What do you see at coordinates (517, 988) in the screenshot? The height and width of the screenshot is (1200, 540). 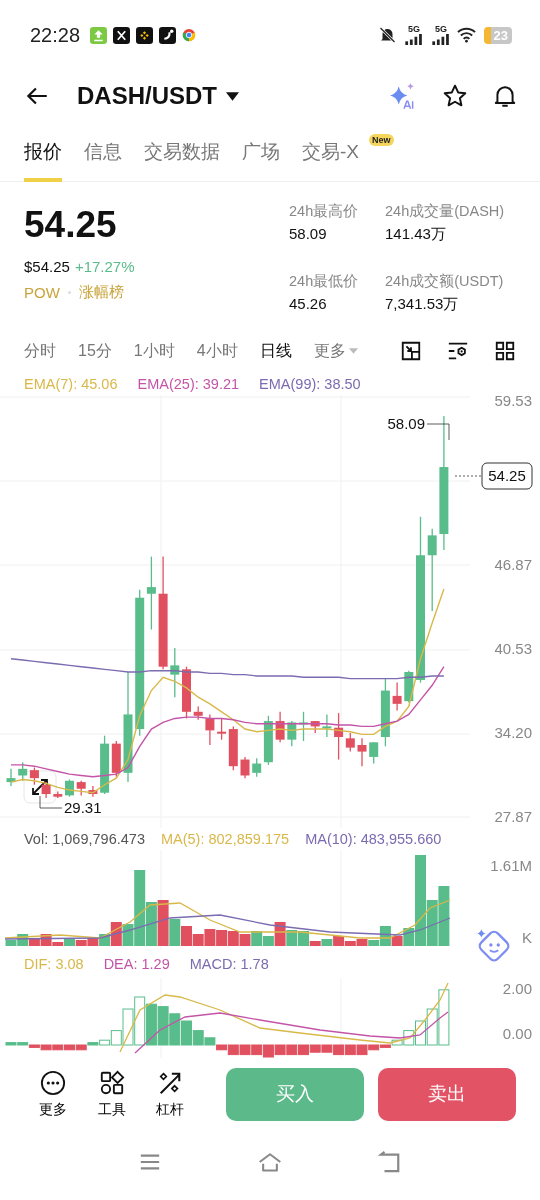 I see `macd-axis-label: 2.00` at bounding box center [517, 988].